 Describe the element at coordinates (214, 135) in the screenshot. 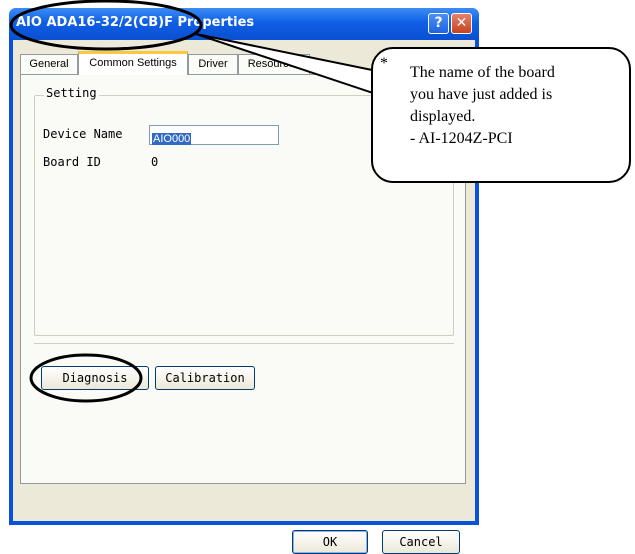

I see `device-name-input: AIO000` at that location.